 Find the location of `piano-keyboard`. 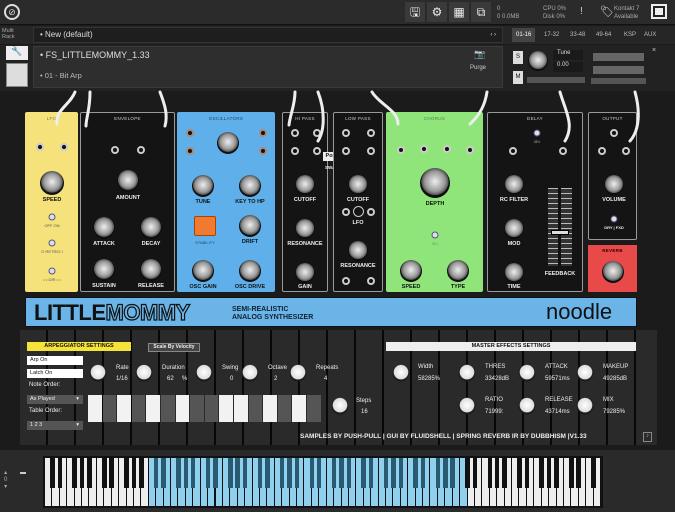

piano-keyboard is located at coordinates (323, 482).